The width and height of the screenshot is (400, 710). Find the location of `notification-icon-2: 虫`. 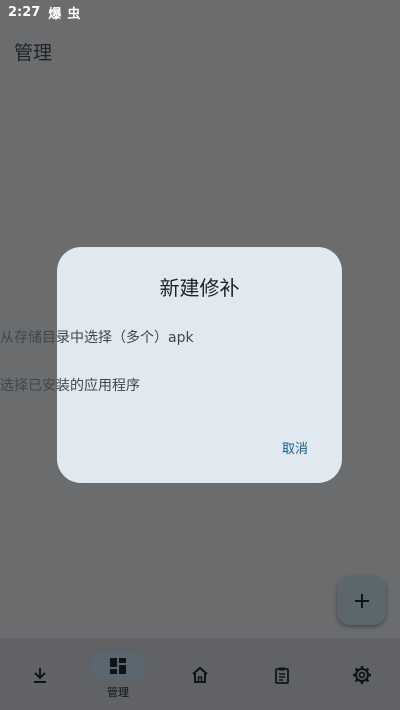

notification-icon-2: 虫 is located at coordinates (74, 14).